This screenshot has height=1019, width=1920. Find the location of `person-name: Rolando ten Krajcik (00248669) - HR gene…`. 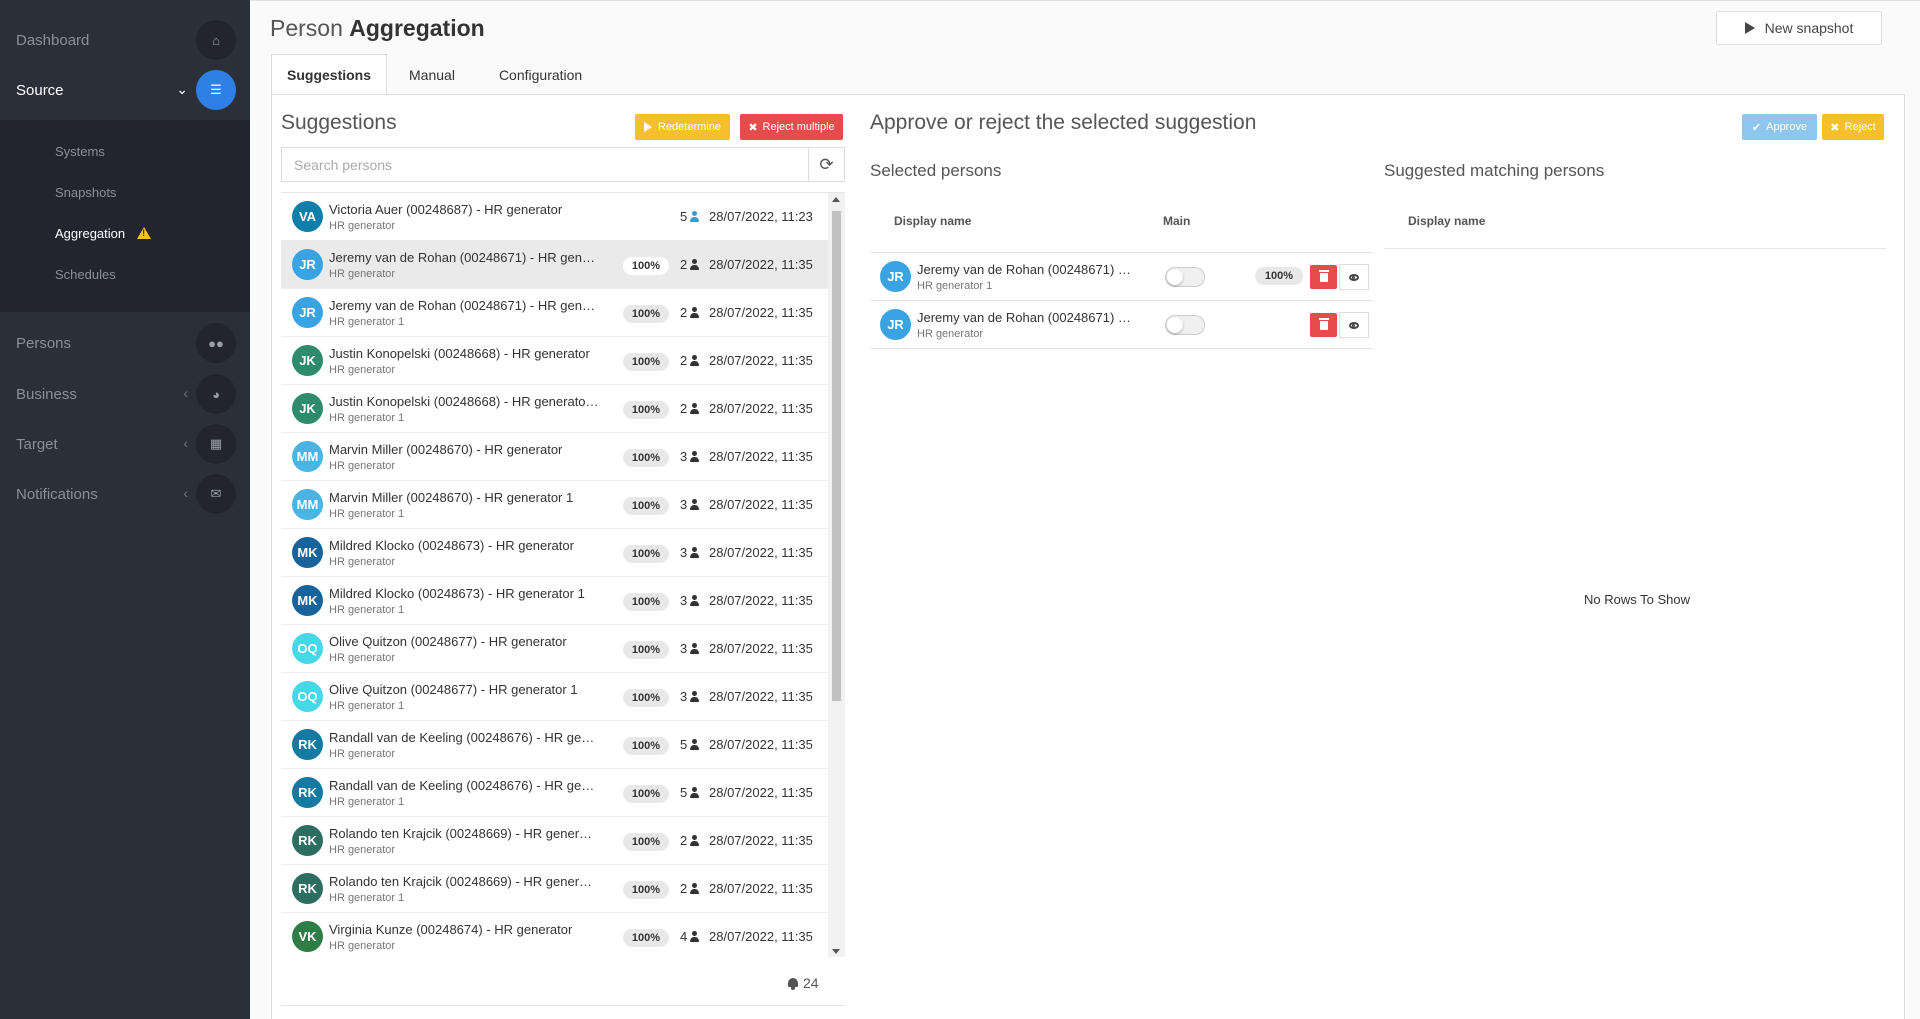

person-name: Rolando ten Krajcik (00248669) - HR gene… is located at coordinates (464, 833).